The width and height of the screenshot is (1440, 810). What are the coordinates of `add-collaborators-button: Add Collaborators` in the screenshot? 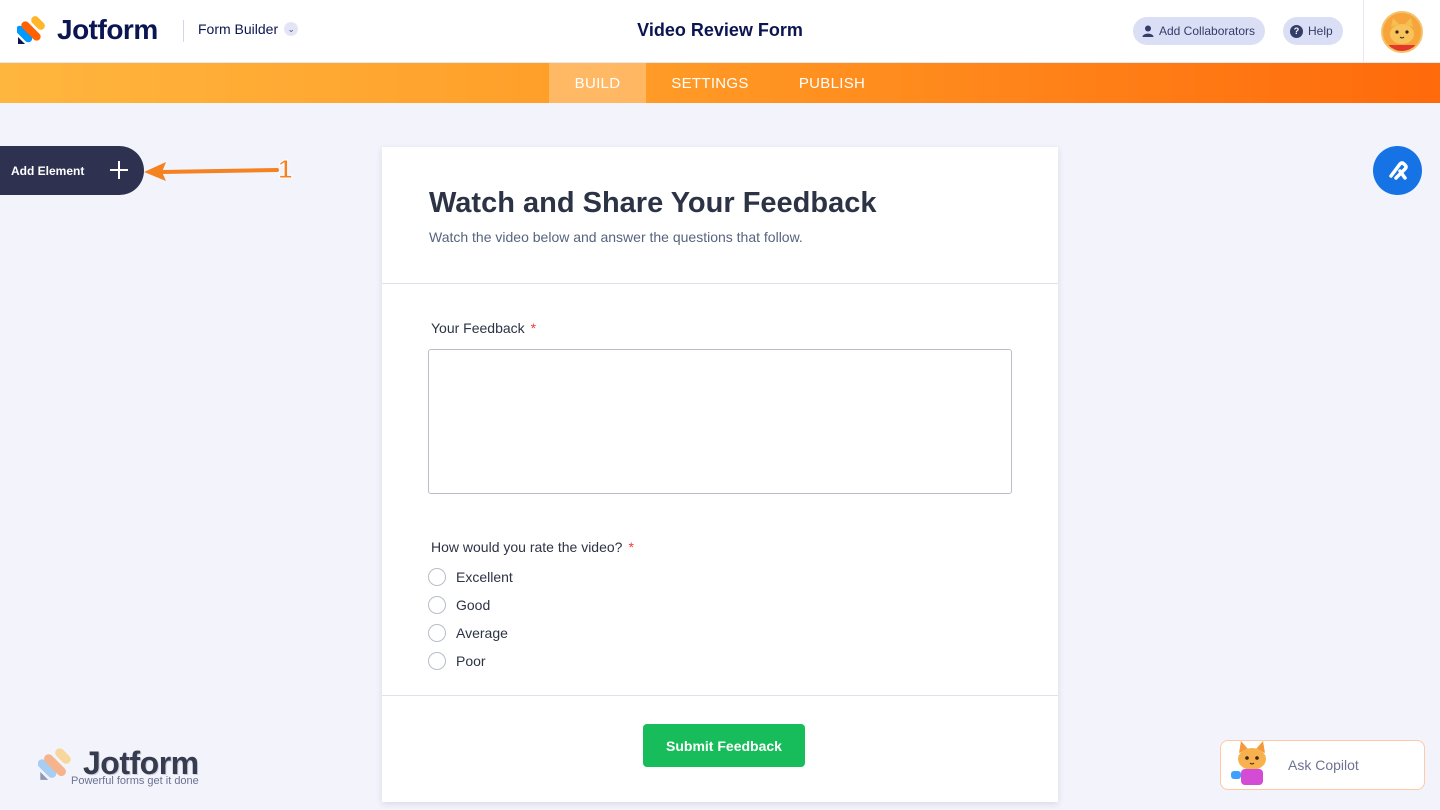 It's located at (1199, 31).